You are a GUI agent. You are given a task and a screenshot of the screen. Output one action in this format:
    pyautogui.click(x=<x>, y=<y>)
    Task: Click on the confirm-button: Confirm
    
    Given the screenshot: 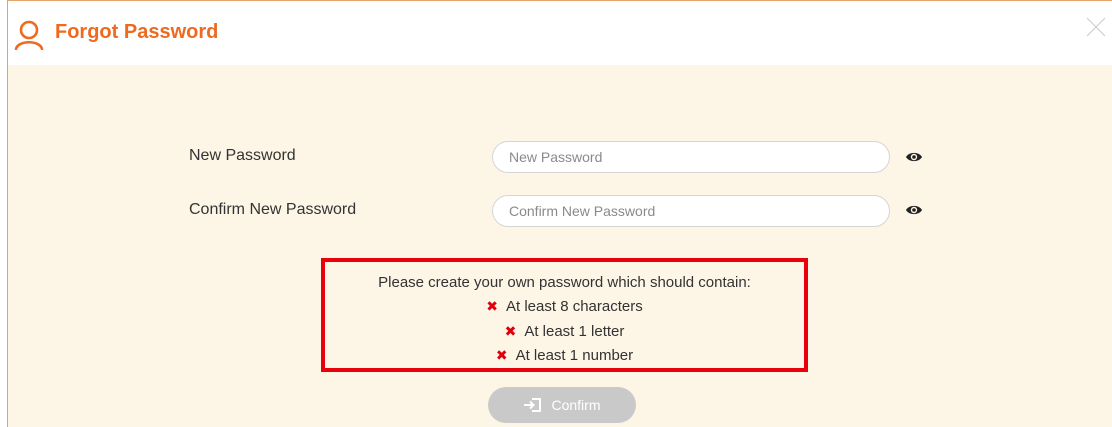 What is the action you would take?
    pyautogui.click(x=562, y=405)
    